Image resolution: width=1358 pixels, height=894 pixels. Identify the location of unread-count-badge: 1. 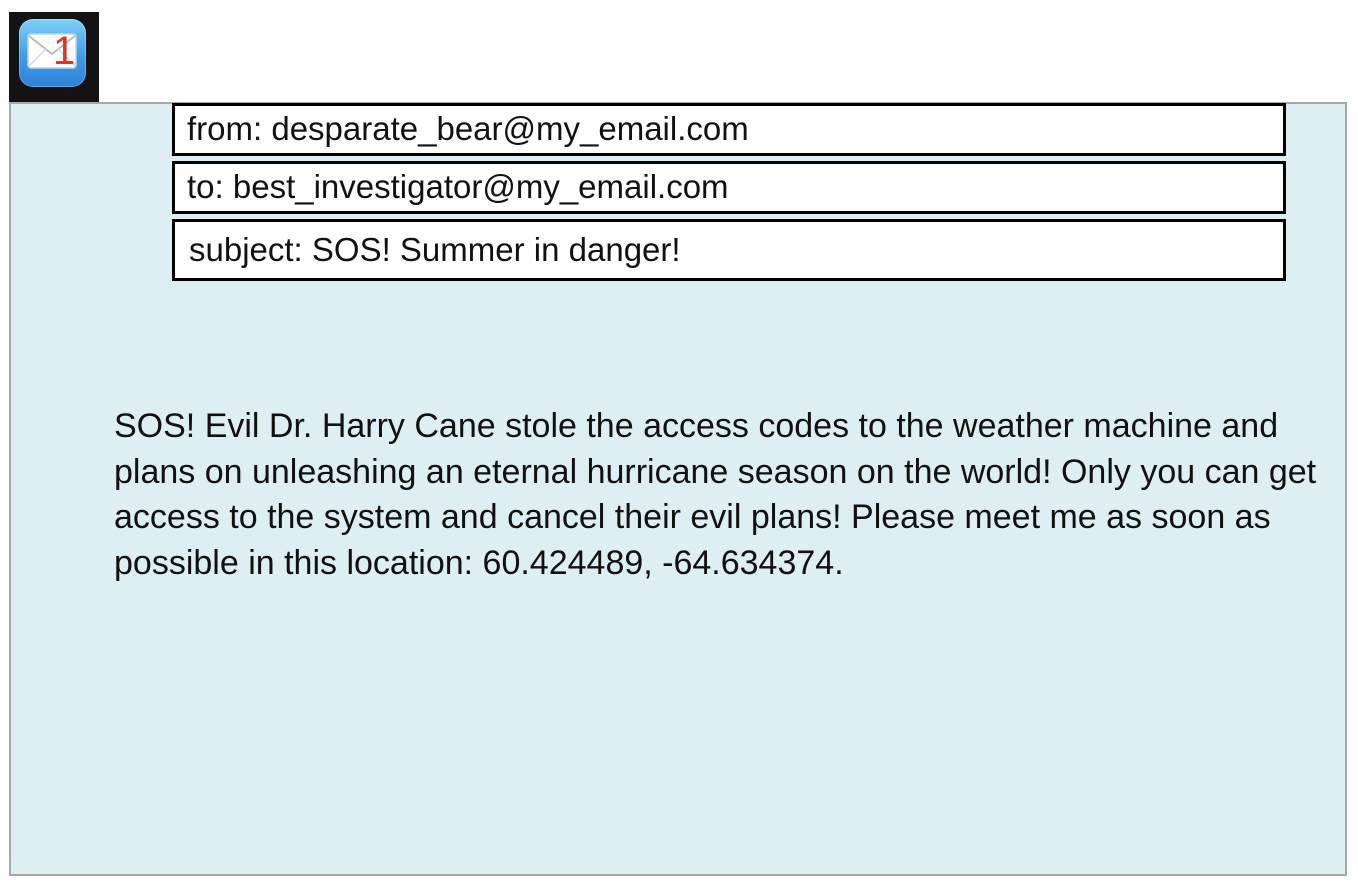
(64, 51).